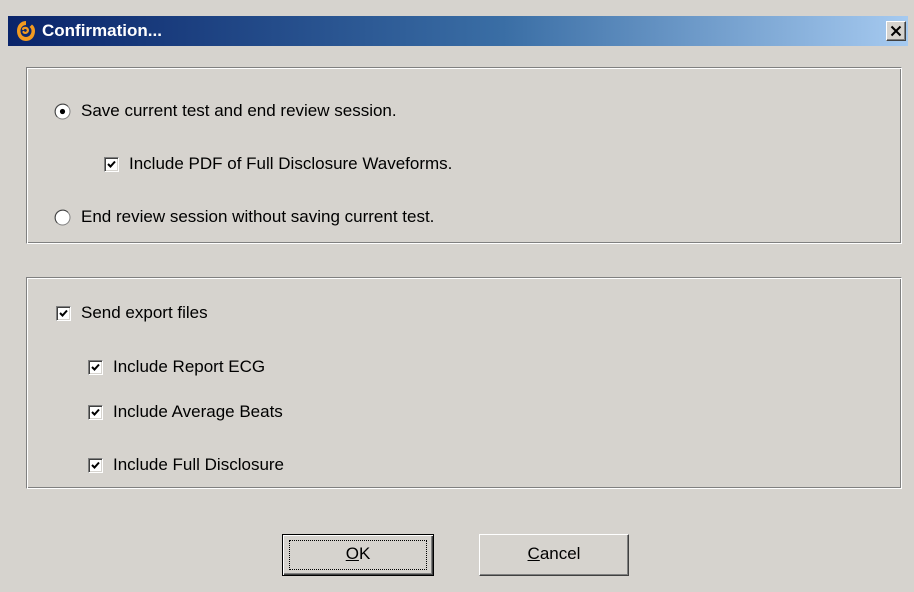 The height and width of the screenshot is (592, 914). What do you see at coordinates (352, 553) in the screenshot?
I see `ok-mnemonic: O` at bounding box center [352, 553].